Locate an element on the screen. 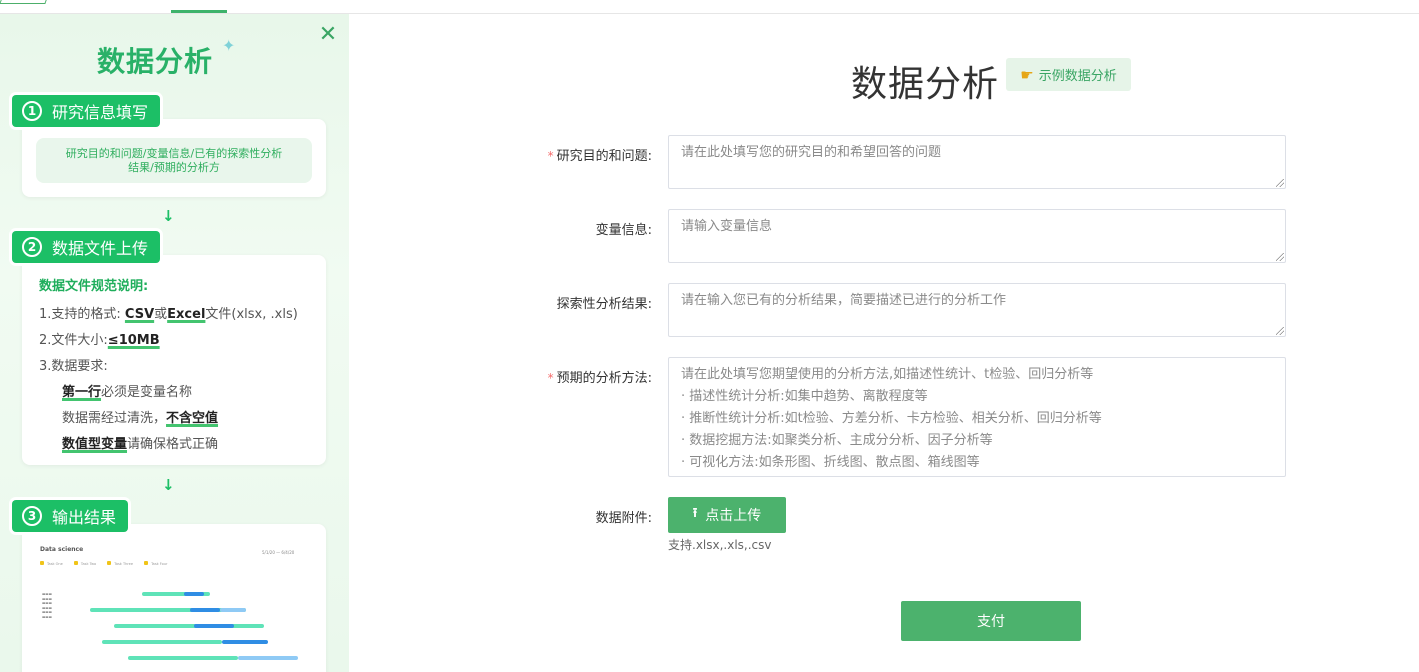  page-title: 数据分析 is located at coordinates (925, 84).